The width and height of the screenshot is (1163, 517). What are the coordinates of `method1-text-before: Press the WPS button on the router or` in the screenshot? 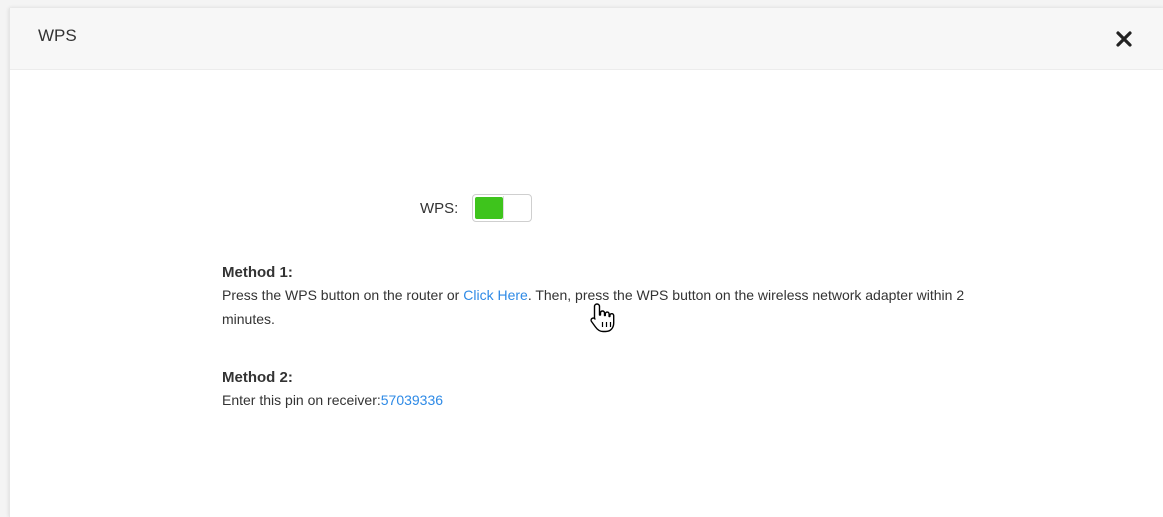 It's located at (343, 295).